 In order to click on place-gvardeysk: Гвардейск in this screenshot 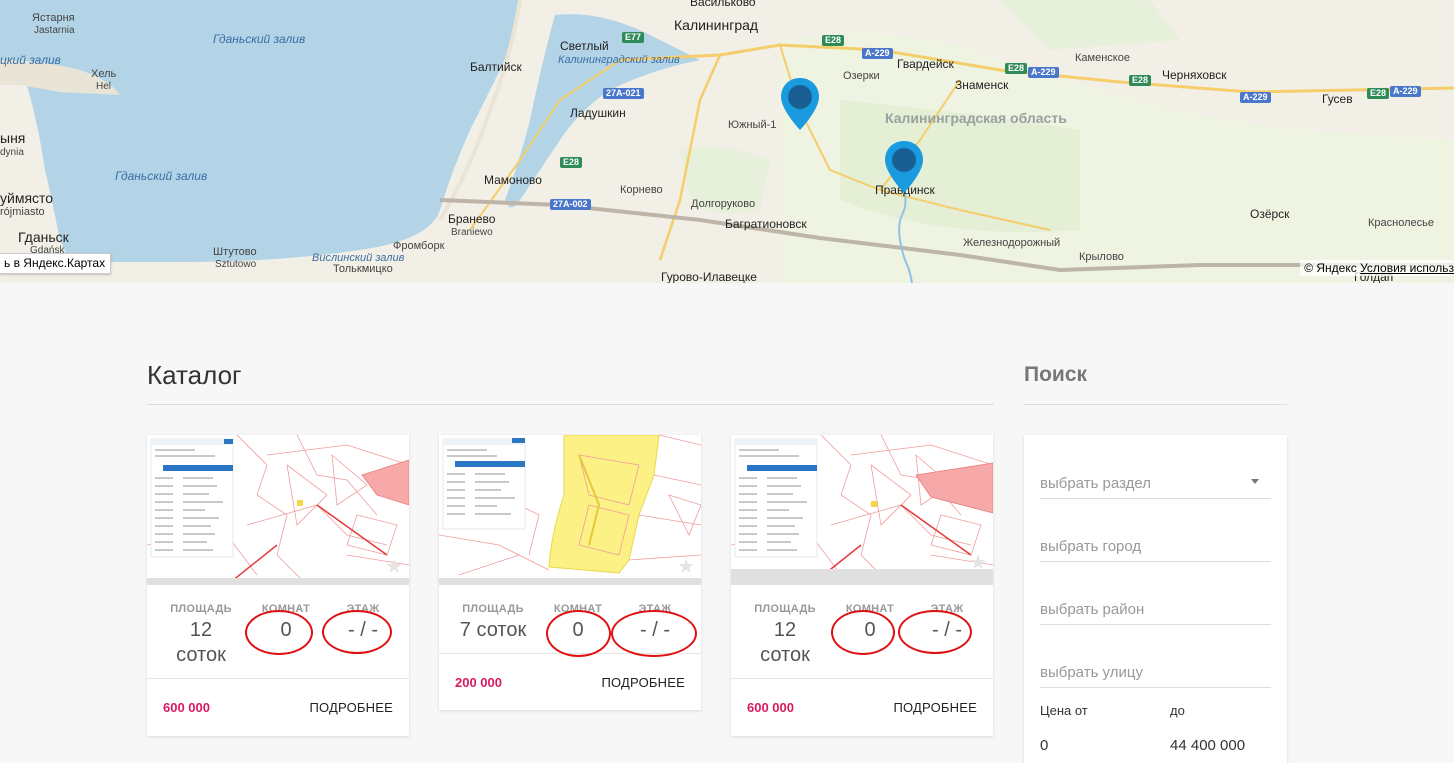, I will do `click(925, 64)`.